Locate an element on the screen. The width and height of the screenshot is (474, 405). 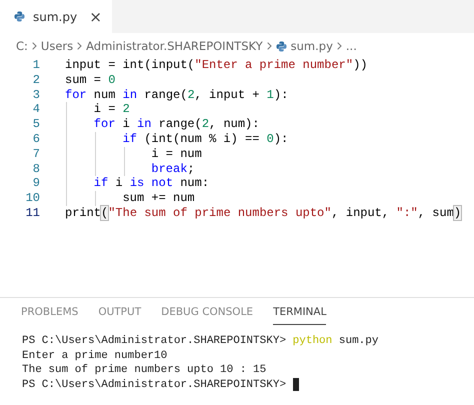
breadcrumb-item: sum.py is located at coordinates (304, 46).